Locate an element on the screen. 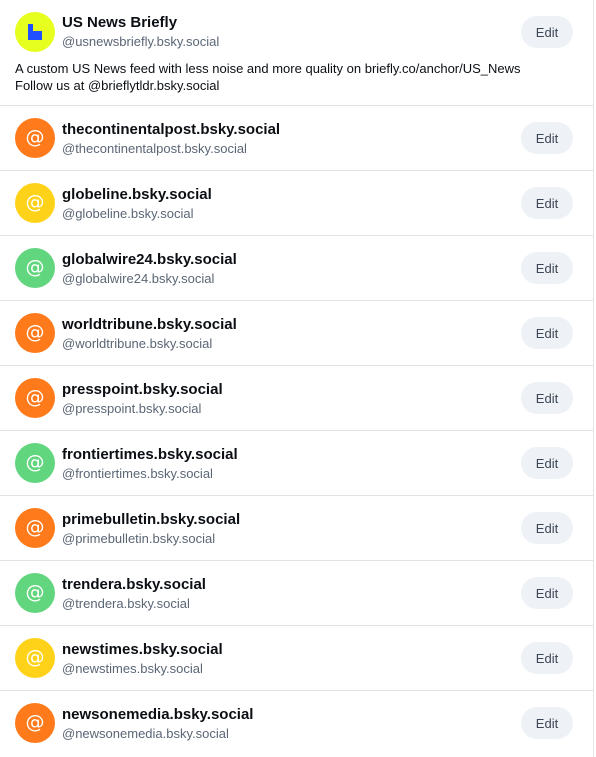 This screenshot has width=596, height=757. account-handle: @primebulletin.bsky.social is located at coordinates (138, 539).